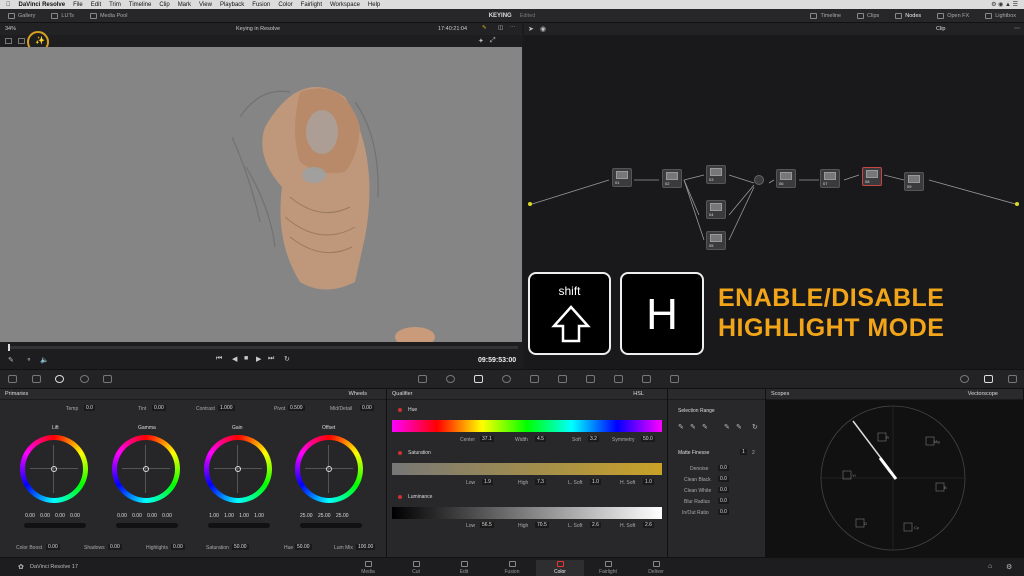 The image size is (1024, 576). I want to click on lift-wheel, so click(54, 469).